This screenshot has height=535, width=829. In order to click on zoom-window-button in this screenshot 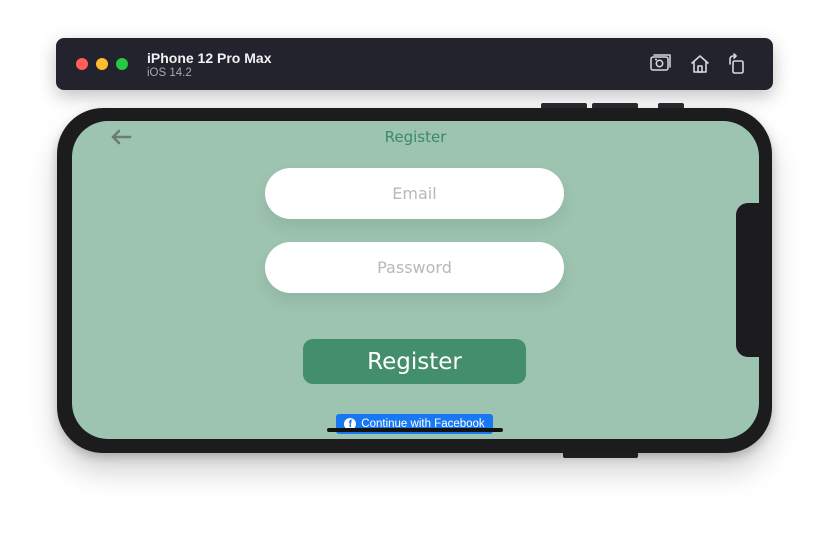, I will do `click(122, 64)`.